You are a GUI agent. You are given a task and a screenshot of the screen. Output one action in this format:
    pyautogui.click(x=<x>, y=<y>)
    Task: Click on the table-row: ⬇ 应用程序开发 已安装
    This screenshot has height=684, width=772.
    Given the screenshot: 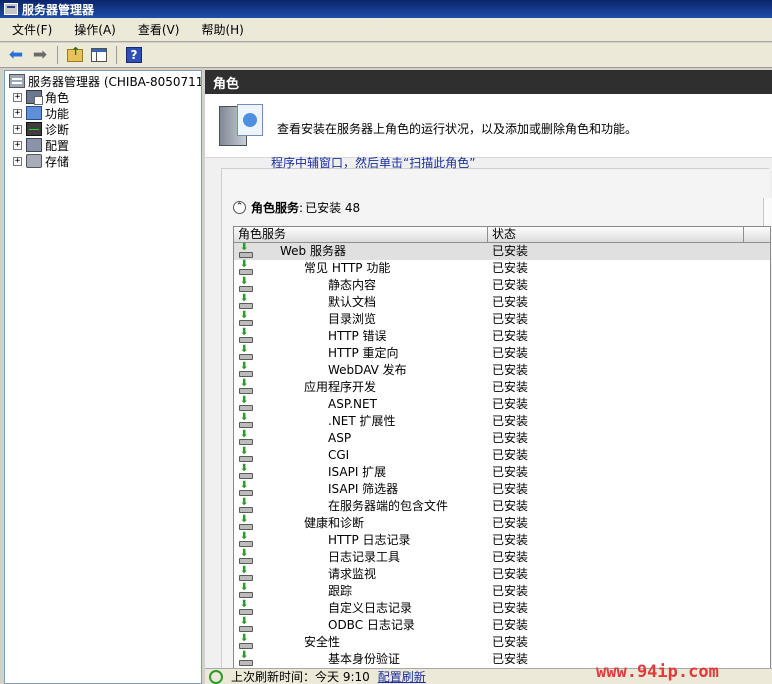 What is the action you would take?
    pyautogui.click(x=502, y=387)
    